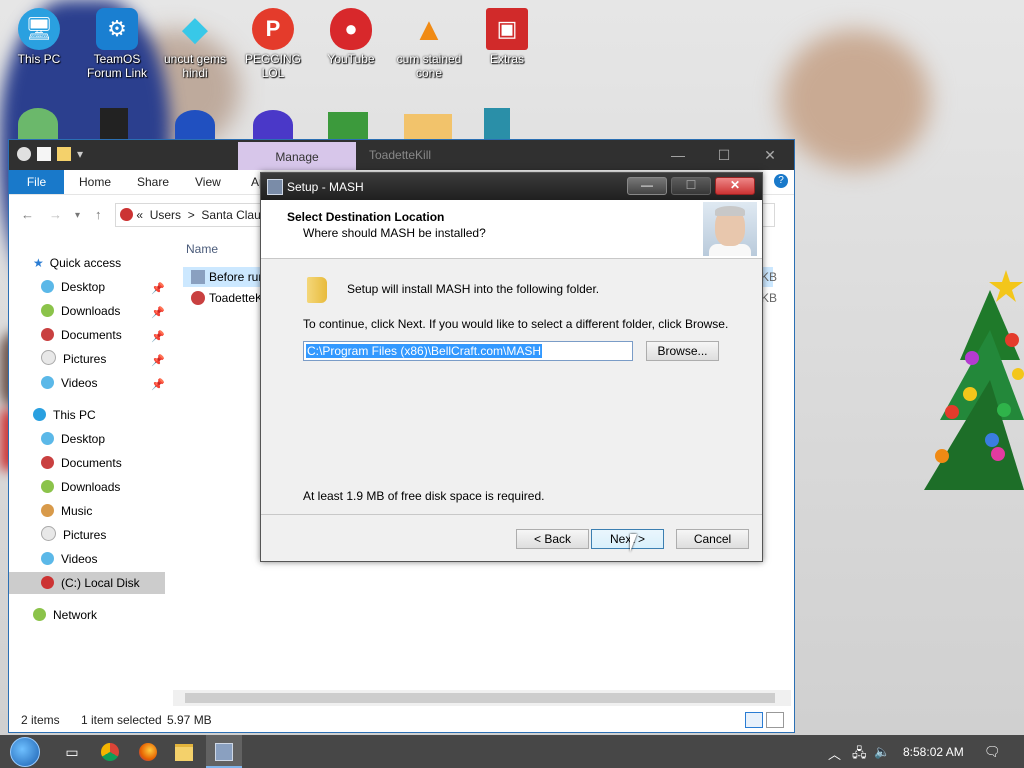 The image size is (1024, 768). What do you see at coordinates (110, 752) in the screenshot?
I see `chrome-icon` at bounding box center [110, 752].